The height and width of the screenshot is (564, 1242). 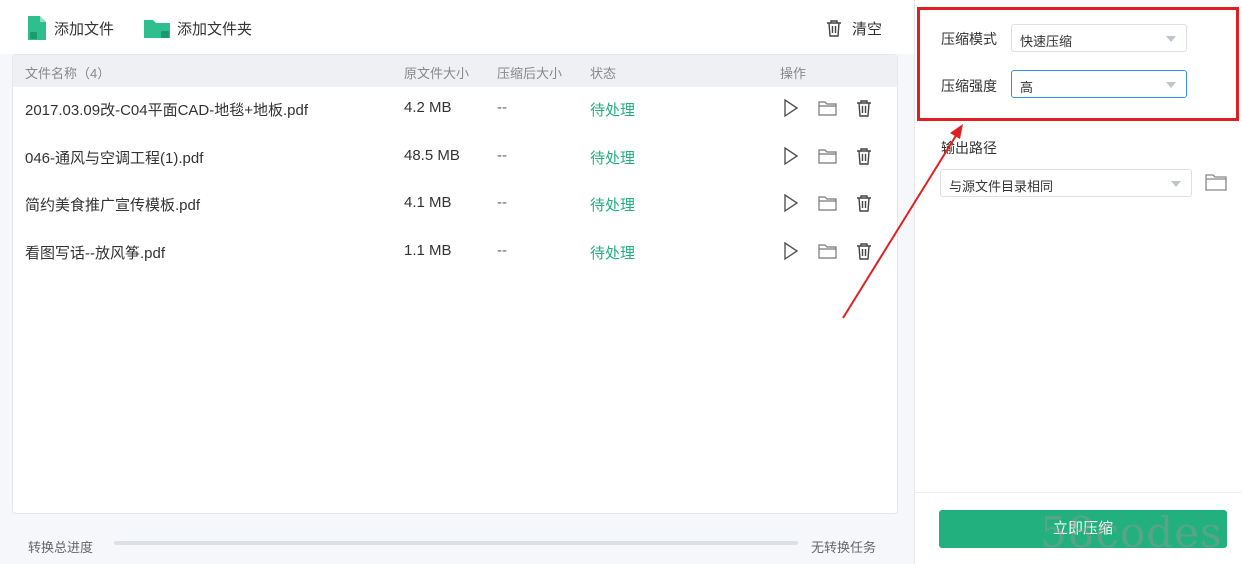 I want to click on table-row: 046-通风与空调工程(1).pdf 48.5 MB -- 待处理, so click(x=455, y=156).